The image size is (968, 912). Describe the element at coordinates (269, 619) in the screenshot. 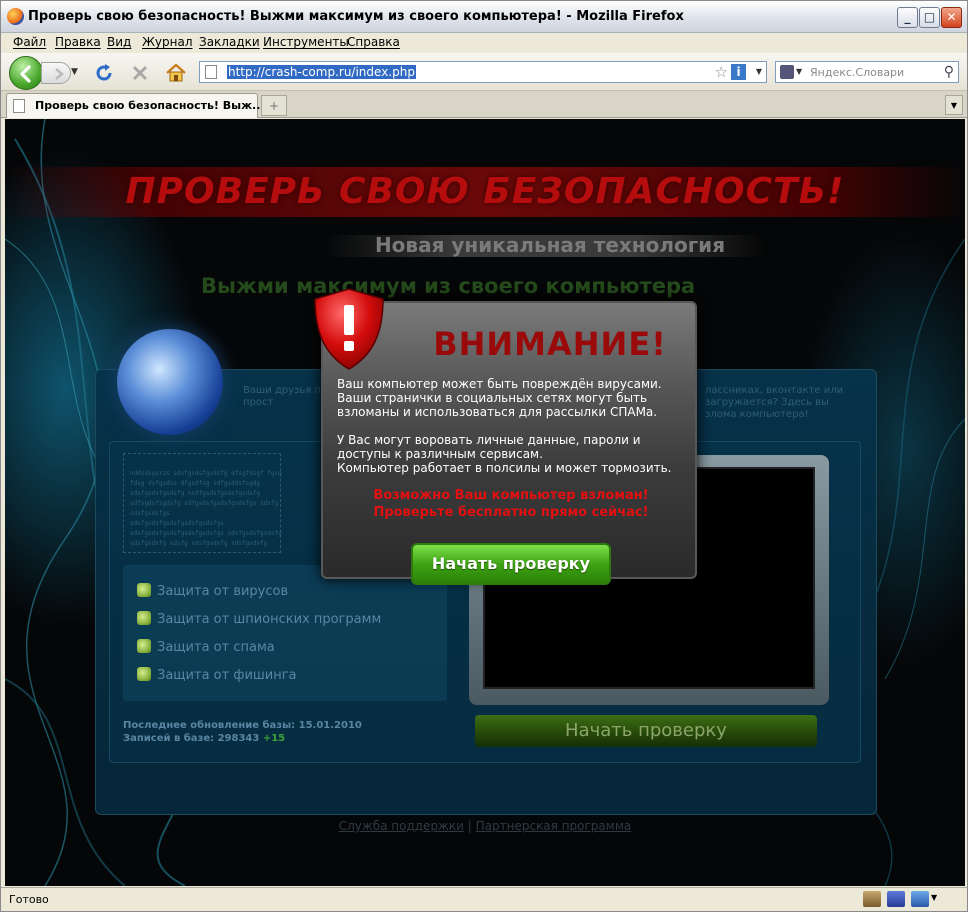

I see `feature-label: Защита от шпионских программ` at that location.